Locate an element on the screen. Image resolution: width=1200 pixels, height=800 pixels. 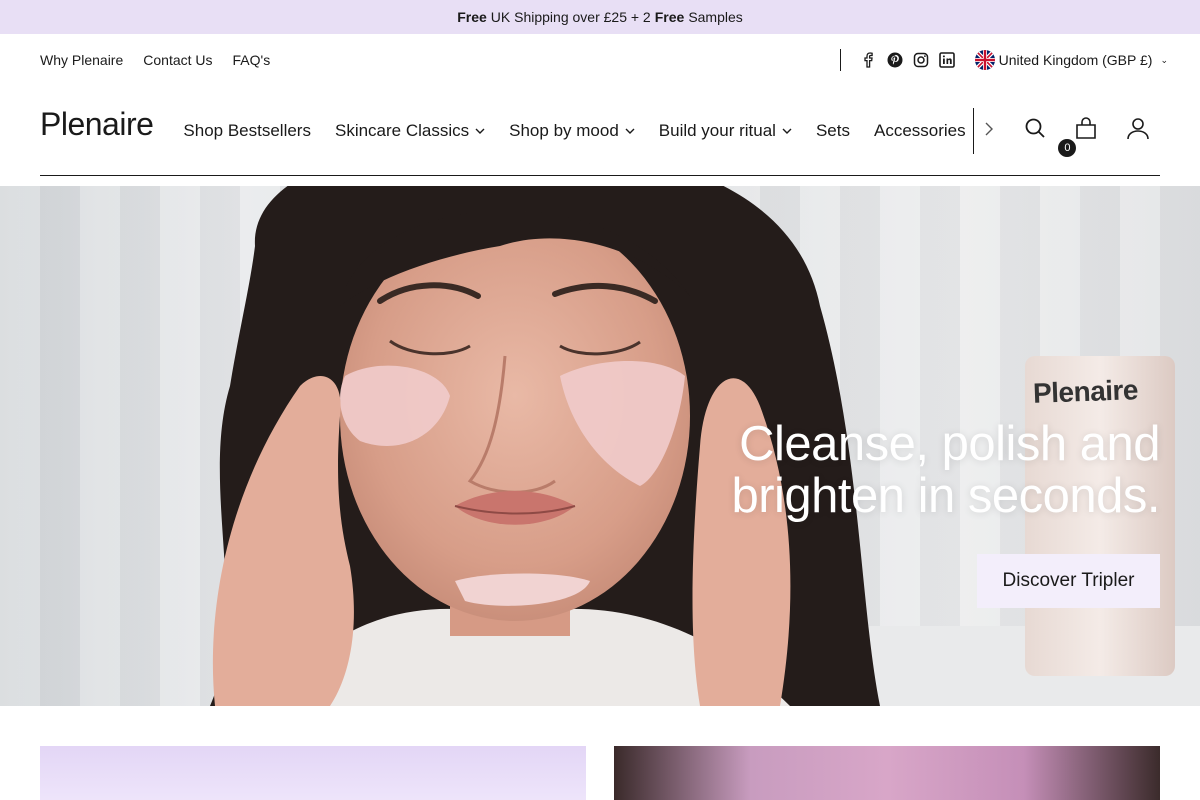
header-divider is located at coordinates (600, 175).